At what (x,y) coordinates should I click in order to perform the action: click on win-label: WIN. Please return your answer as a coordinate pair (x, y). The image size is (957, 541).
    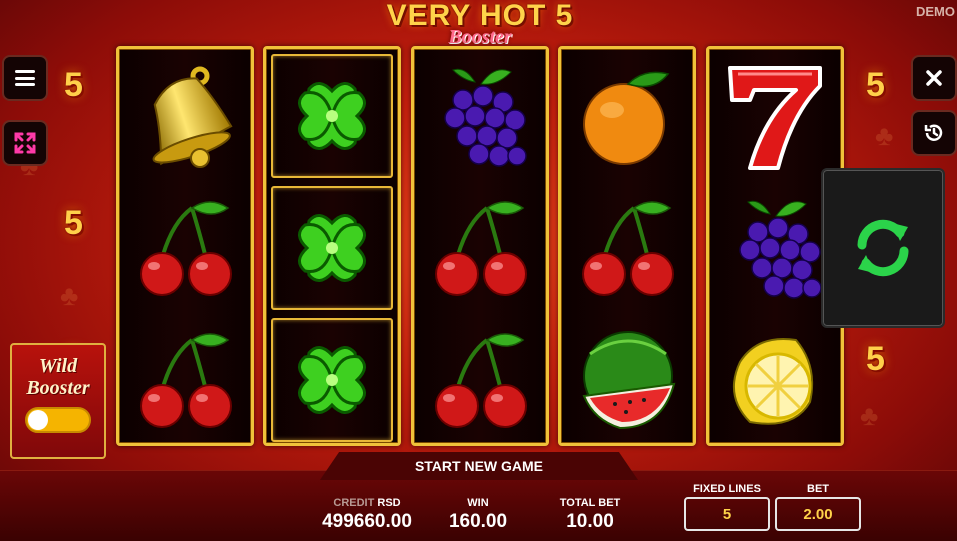
    Looking at the image, I should click on (478, 503).